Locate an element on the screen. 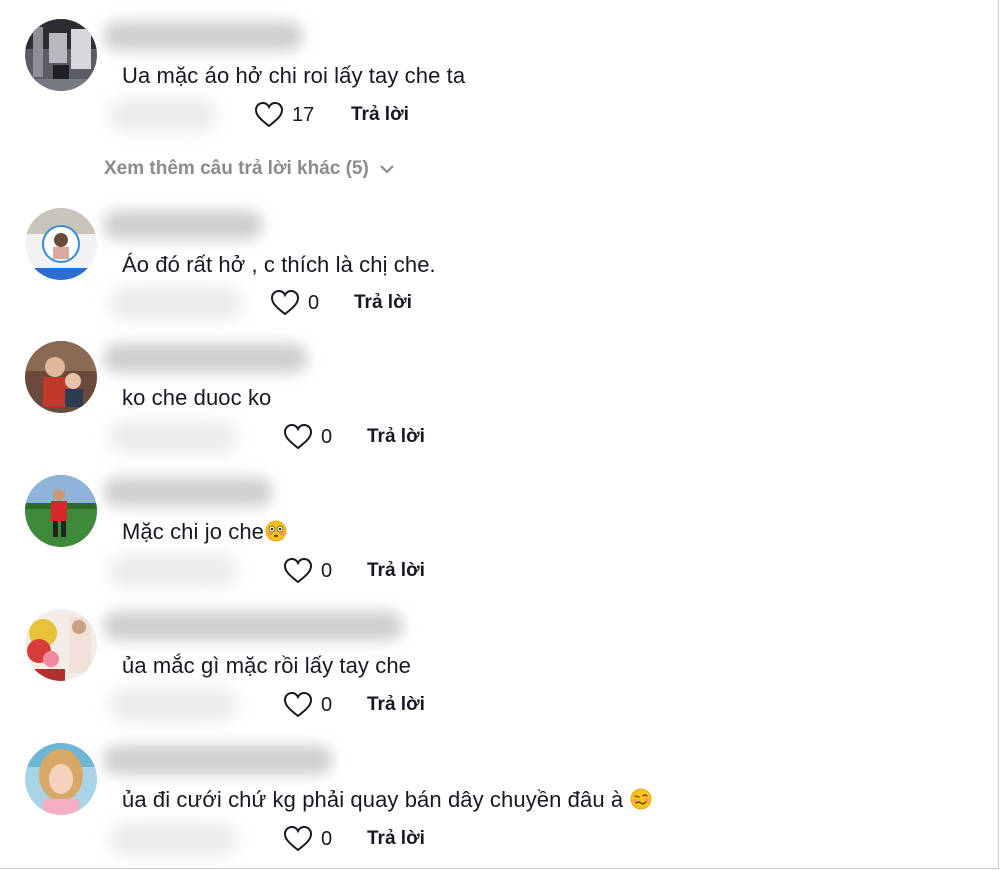 The width and height of the screenshot is (1000, 870). comment-text: Mặc chi jo che is located at coordinates (204, 532).